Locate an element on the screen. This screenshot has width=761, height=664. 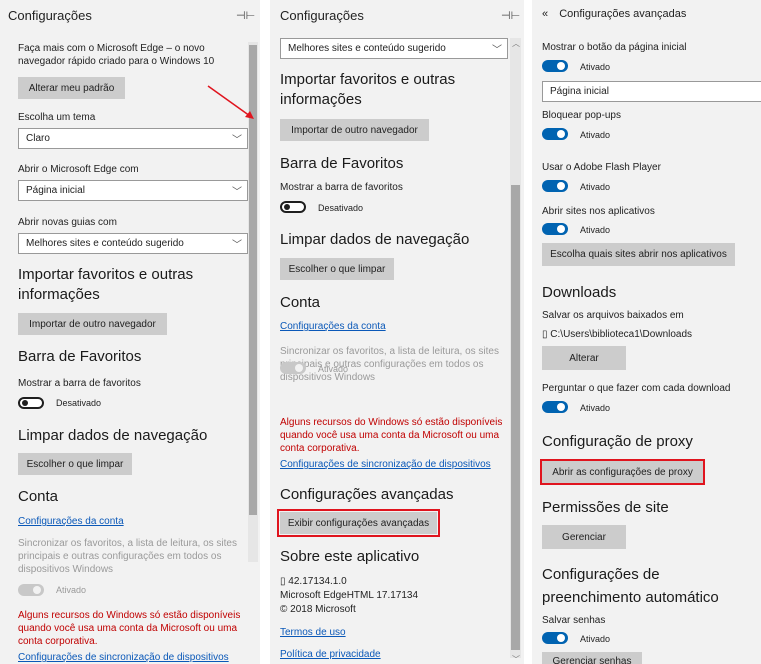
scroll-up-arrow: ︿ is located at coordinates (516, 43).